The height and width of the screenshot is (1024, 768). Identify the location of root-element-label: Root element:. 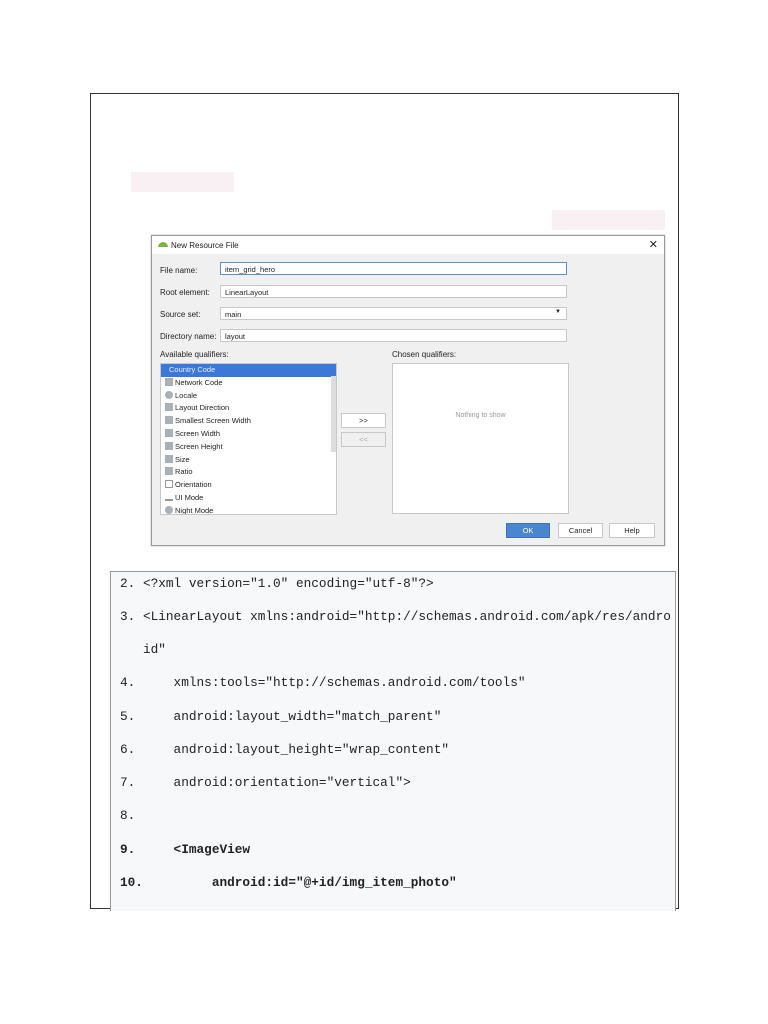
(185, 292).